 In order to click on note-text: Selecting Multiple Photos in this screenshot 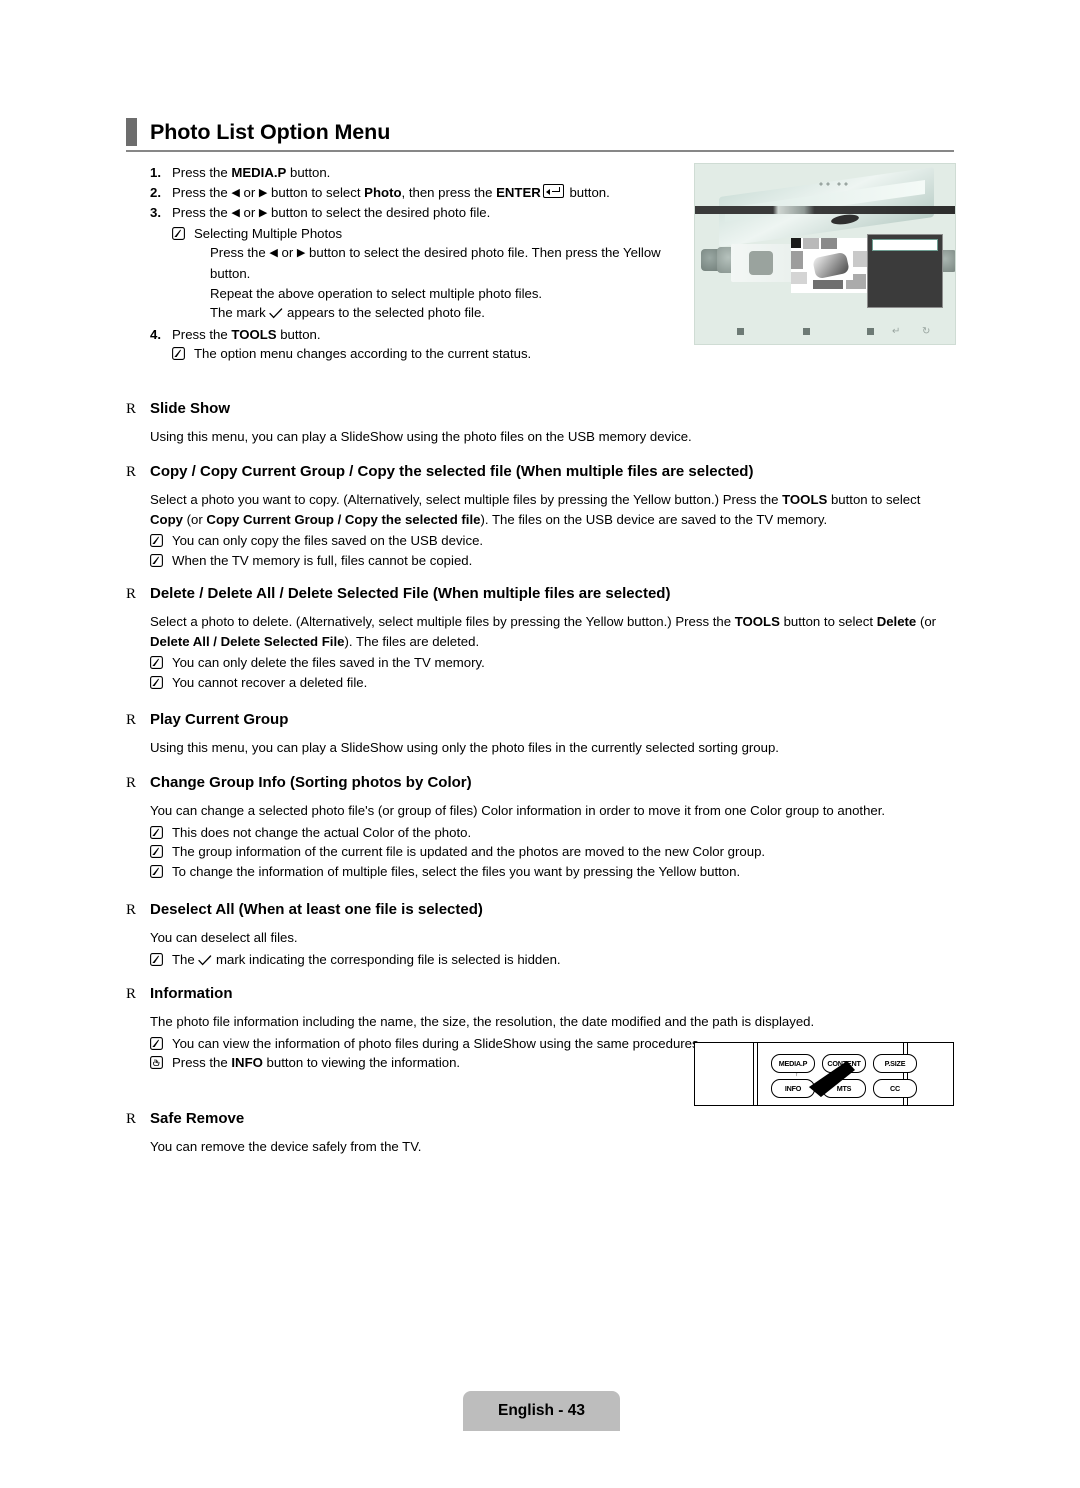, I will do `click(268, 233)`.